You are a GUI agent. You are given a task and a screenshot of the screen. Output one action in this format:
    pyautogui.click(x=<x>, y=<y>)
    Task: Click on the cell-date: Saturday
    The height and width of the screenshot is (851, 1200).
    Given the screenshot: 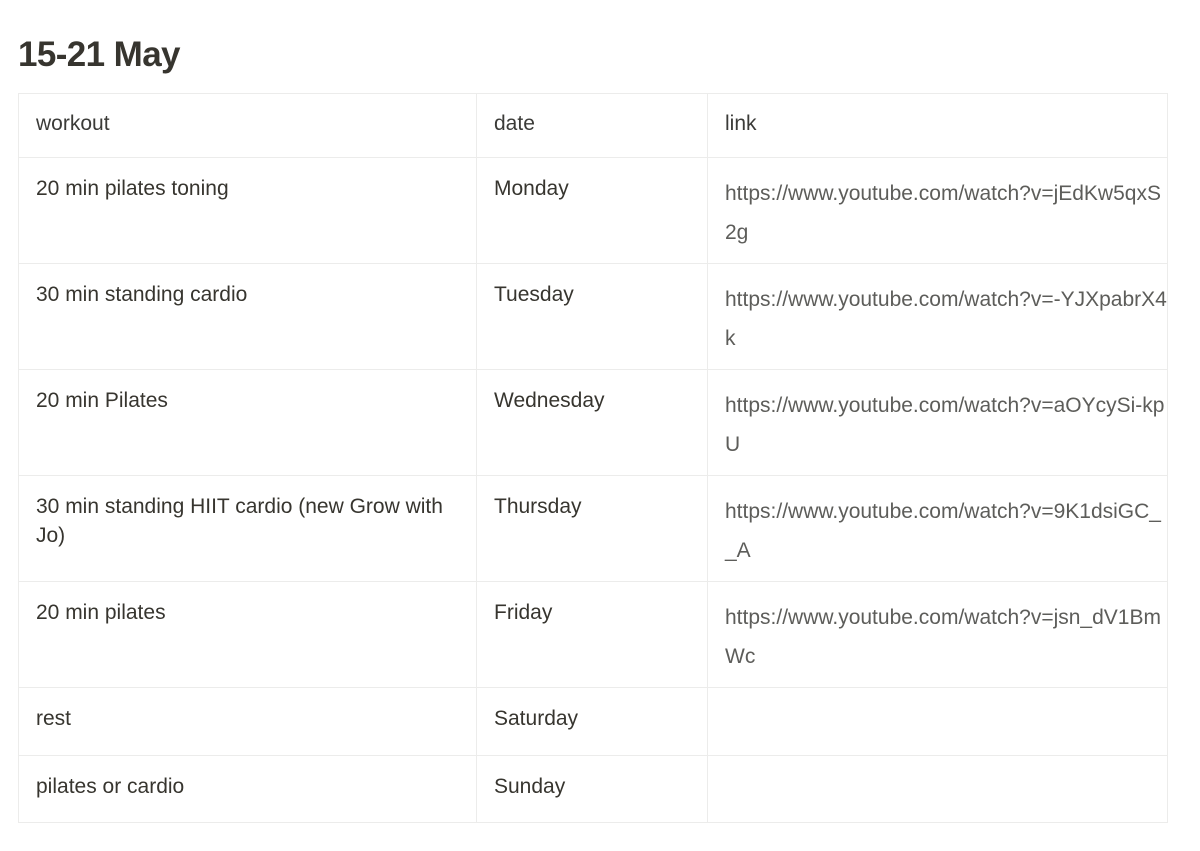 What is the action you would take?
    pyautogui.click(x=592, y=721)
    